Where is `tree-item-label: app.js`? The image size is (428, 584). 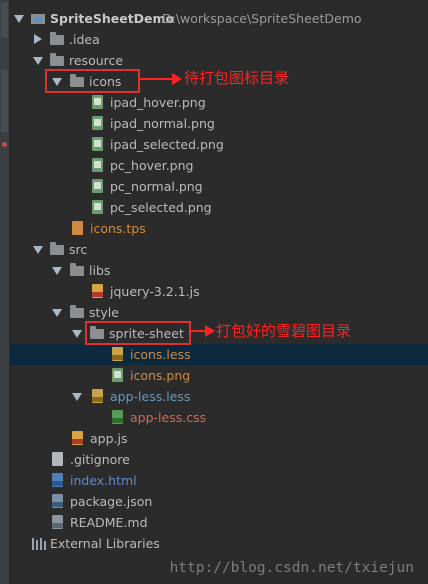 tree-item-label: app.js is located at coordinates (109, 438).